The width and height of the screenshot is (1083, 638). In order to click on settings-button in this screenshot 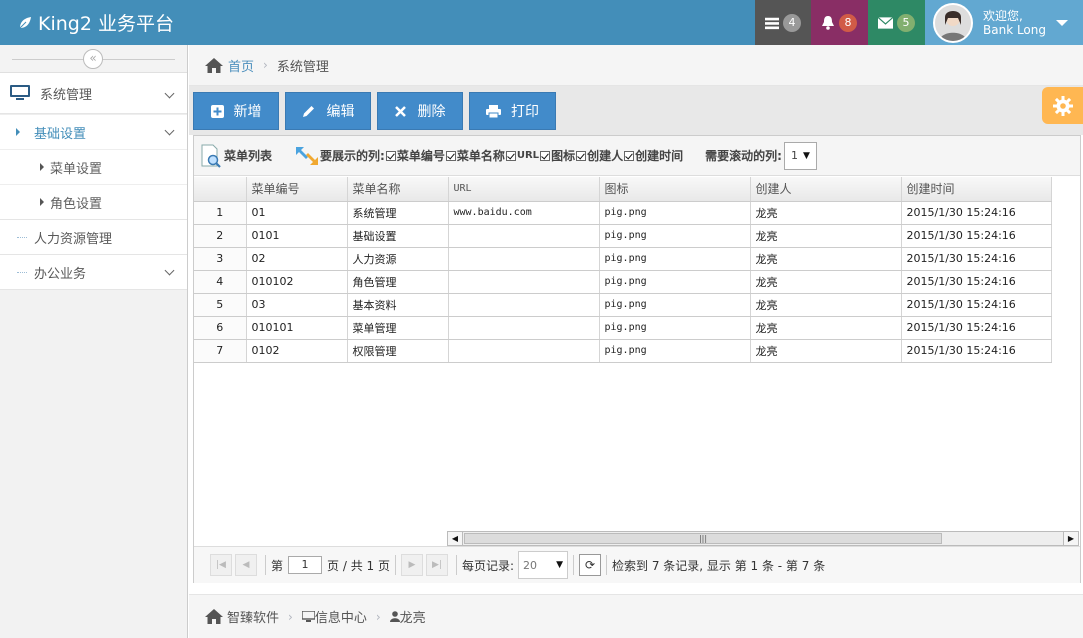, I will do `click(1062, 105)`.